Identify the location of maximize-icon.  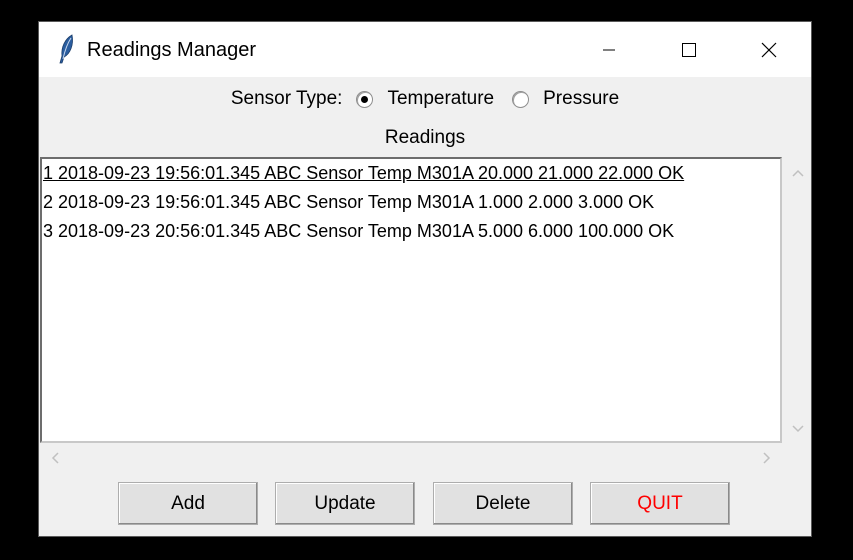
(689, 49).